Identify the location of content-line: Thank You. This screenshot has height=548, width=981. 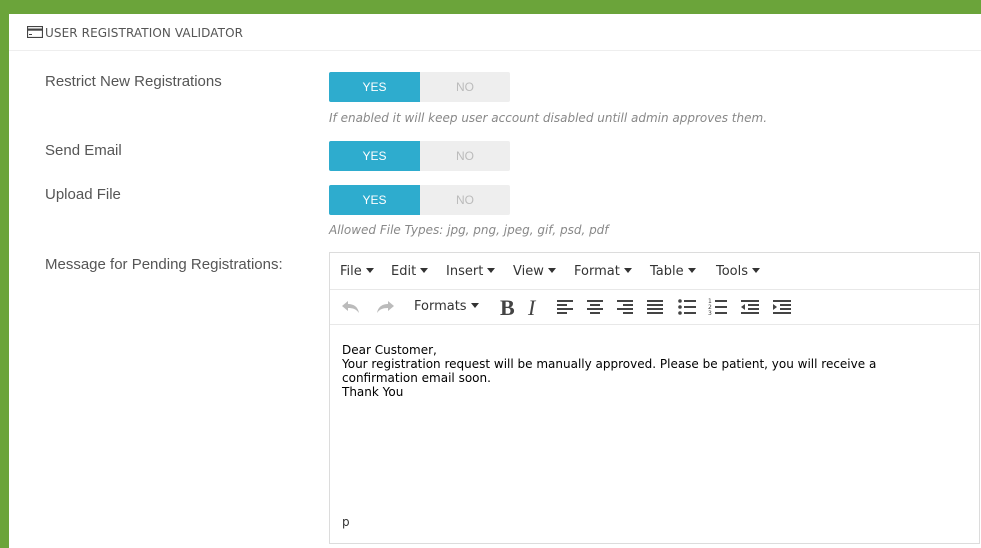
(373, 392).